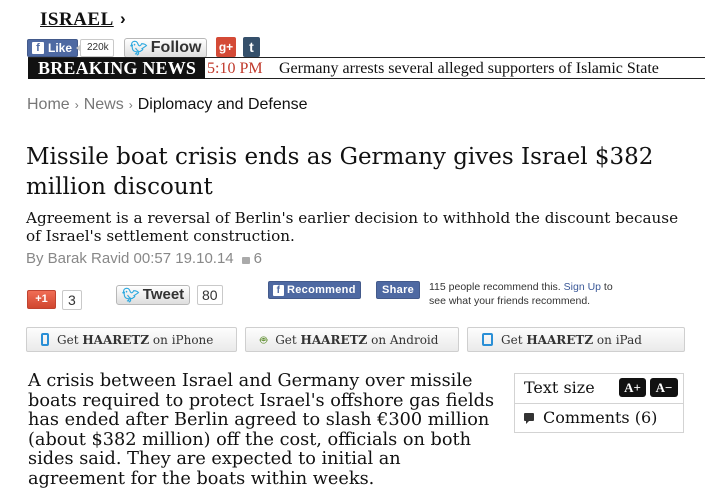  What do you see at coordinates (495, 287) in the screenshot?
I see `facebook-recommend-count-text: 115 people recommend this.` at bounding box center [495, 287].